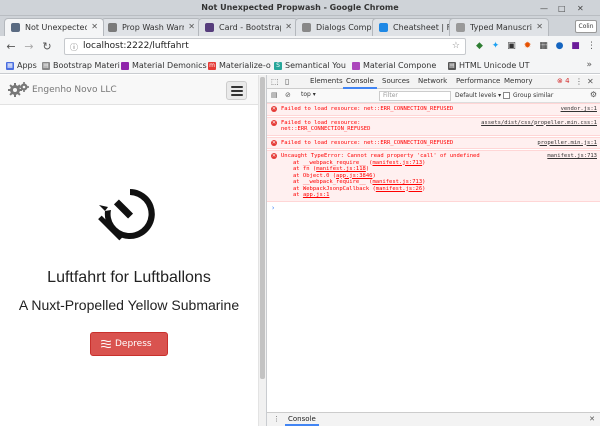 The height and width of the screenshot is (426, 600). Describe the element at coordinates (236, 90) in the screenshot. I see `navbar-toggle-button` at that location.